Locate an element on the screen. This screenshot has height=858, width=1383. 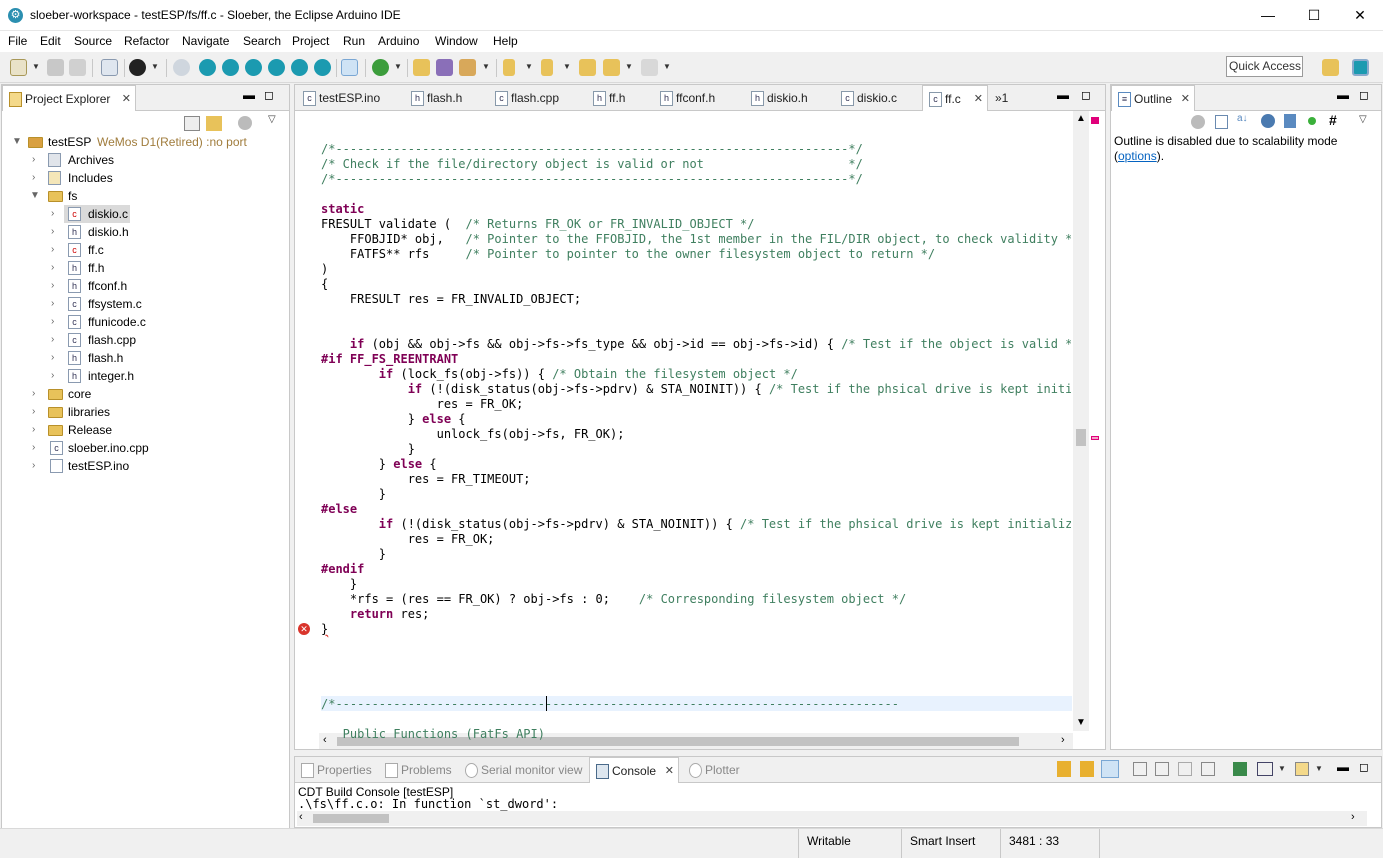
tab-project-explorer: Project Explorer ✕ is located at coordinates (69, 98).